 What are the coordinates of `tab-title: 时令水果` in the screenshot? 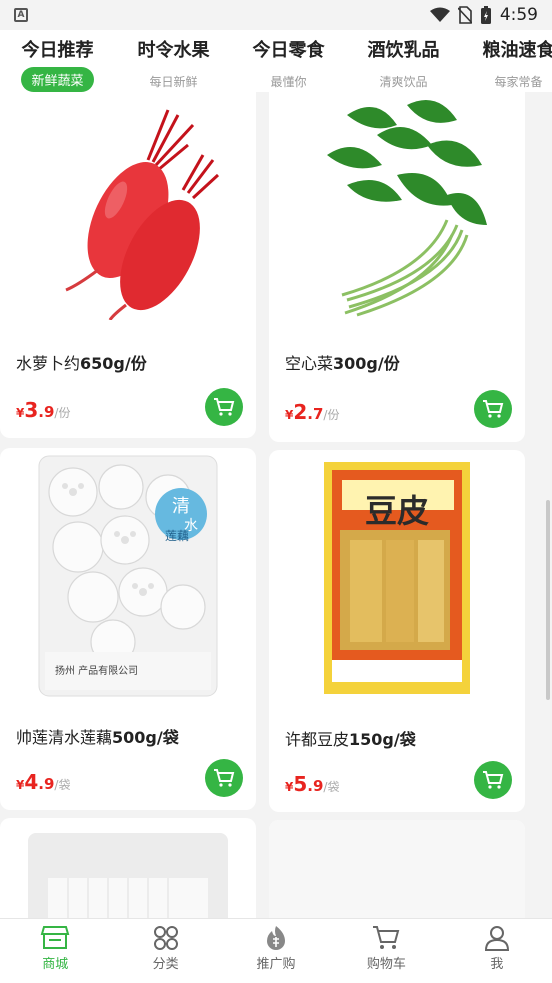 It's located at (173, 50).